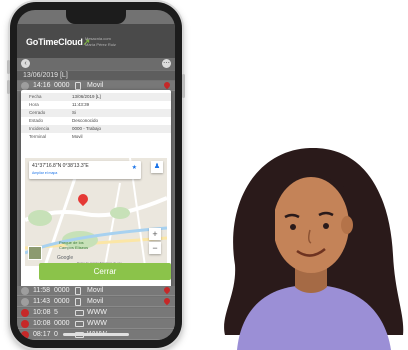  I want to click on list-item: 11:58 0000 Movil, so click(96, 290).